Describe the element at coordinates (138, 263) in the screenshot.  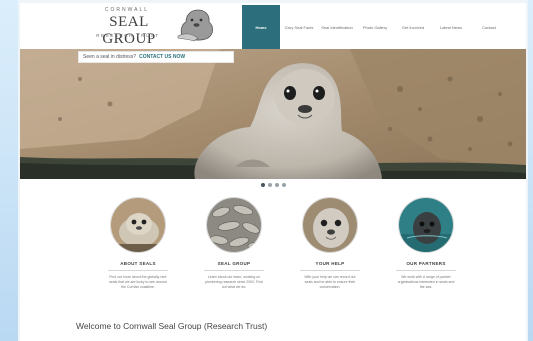
I see `feature-title: ABOUT SEALS` at that location.